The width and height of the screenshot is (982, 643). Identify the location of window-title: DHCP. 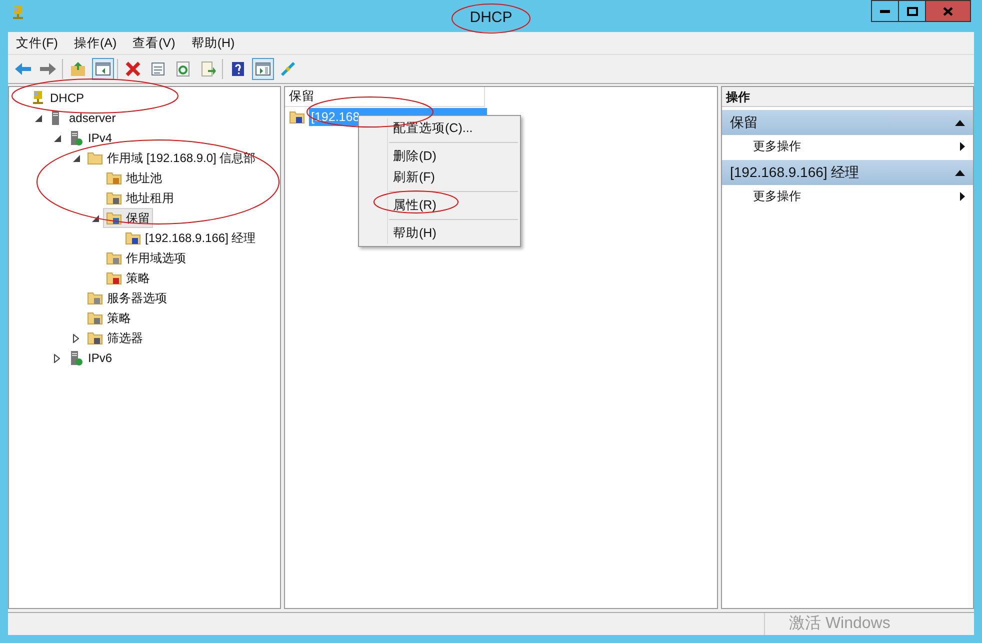
(491, 18).